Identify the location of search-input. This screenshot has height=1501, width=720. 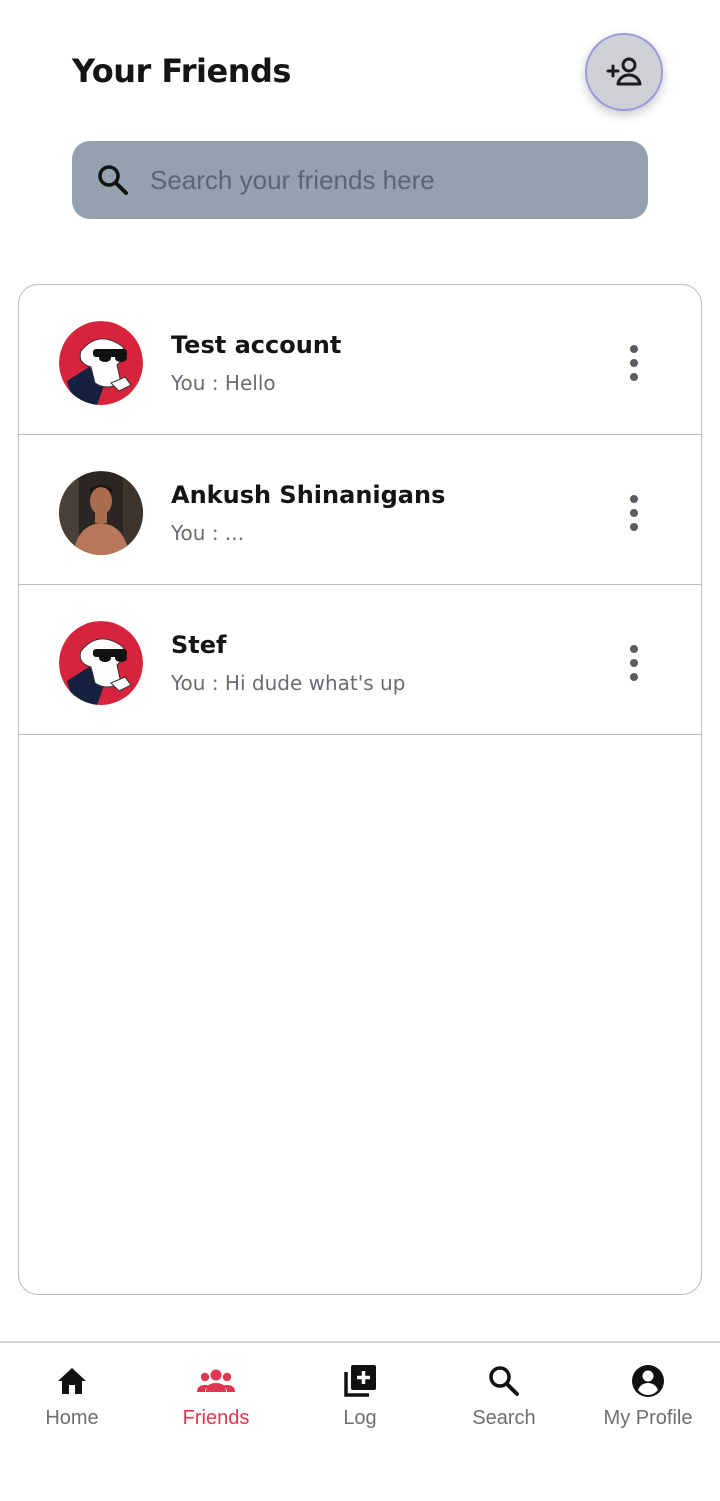
(385, 180).